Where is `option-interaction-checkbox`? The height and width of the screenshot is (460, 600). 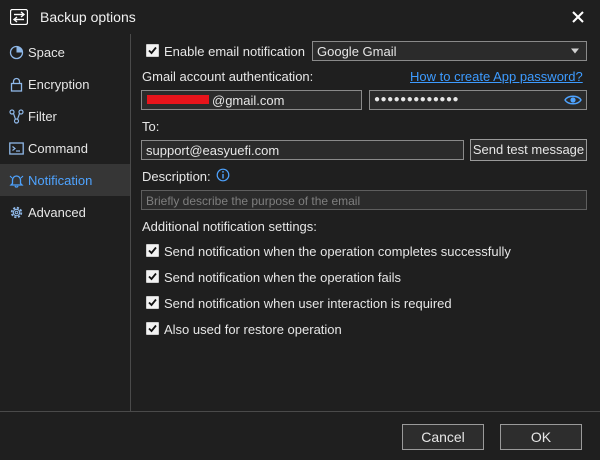
option-interaction-checkbox is located at coordinates (152, 302).